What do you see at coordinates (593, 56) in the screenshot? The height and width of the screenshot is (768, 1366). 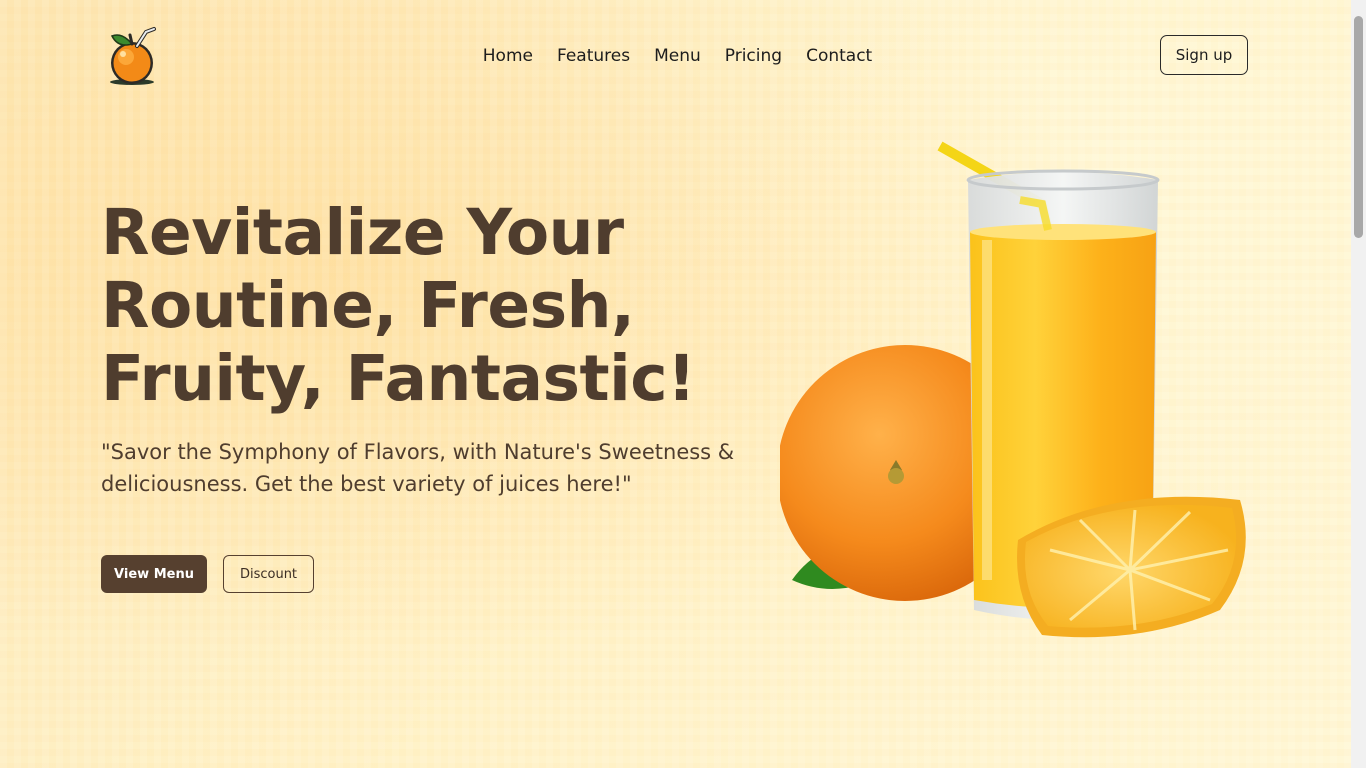 I see `nav-features: Features` at bounding box center [593, 56].